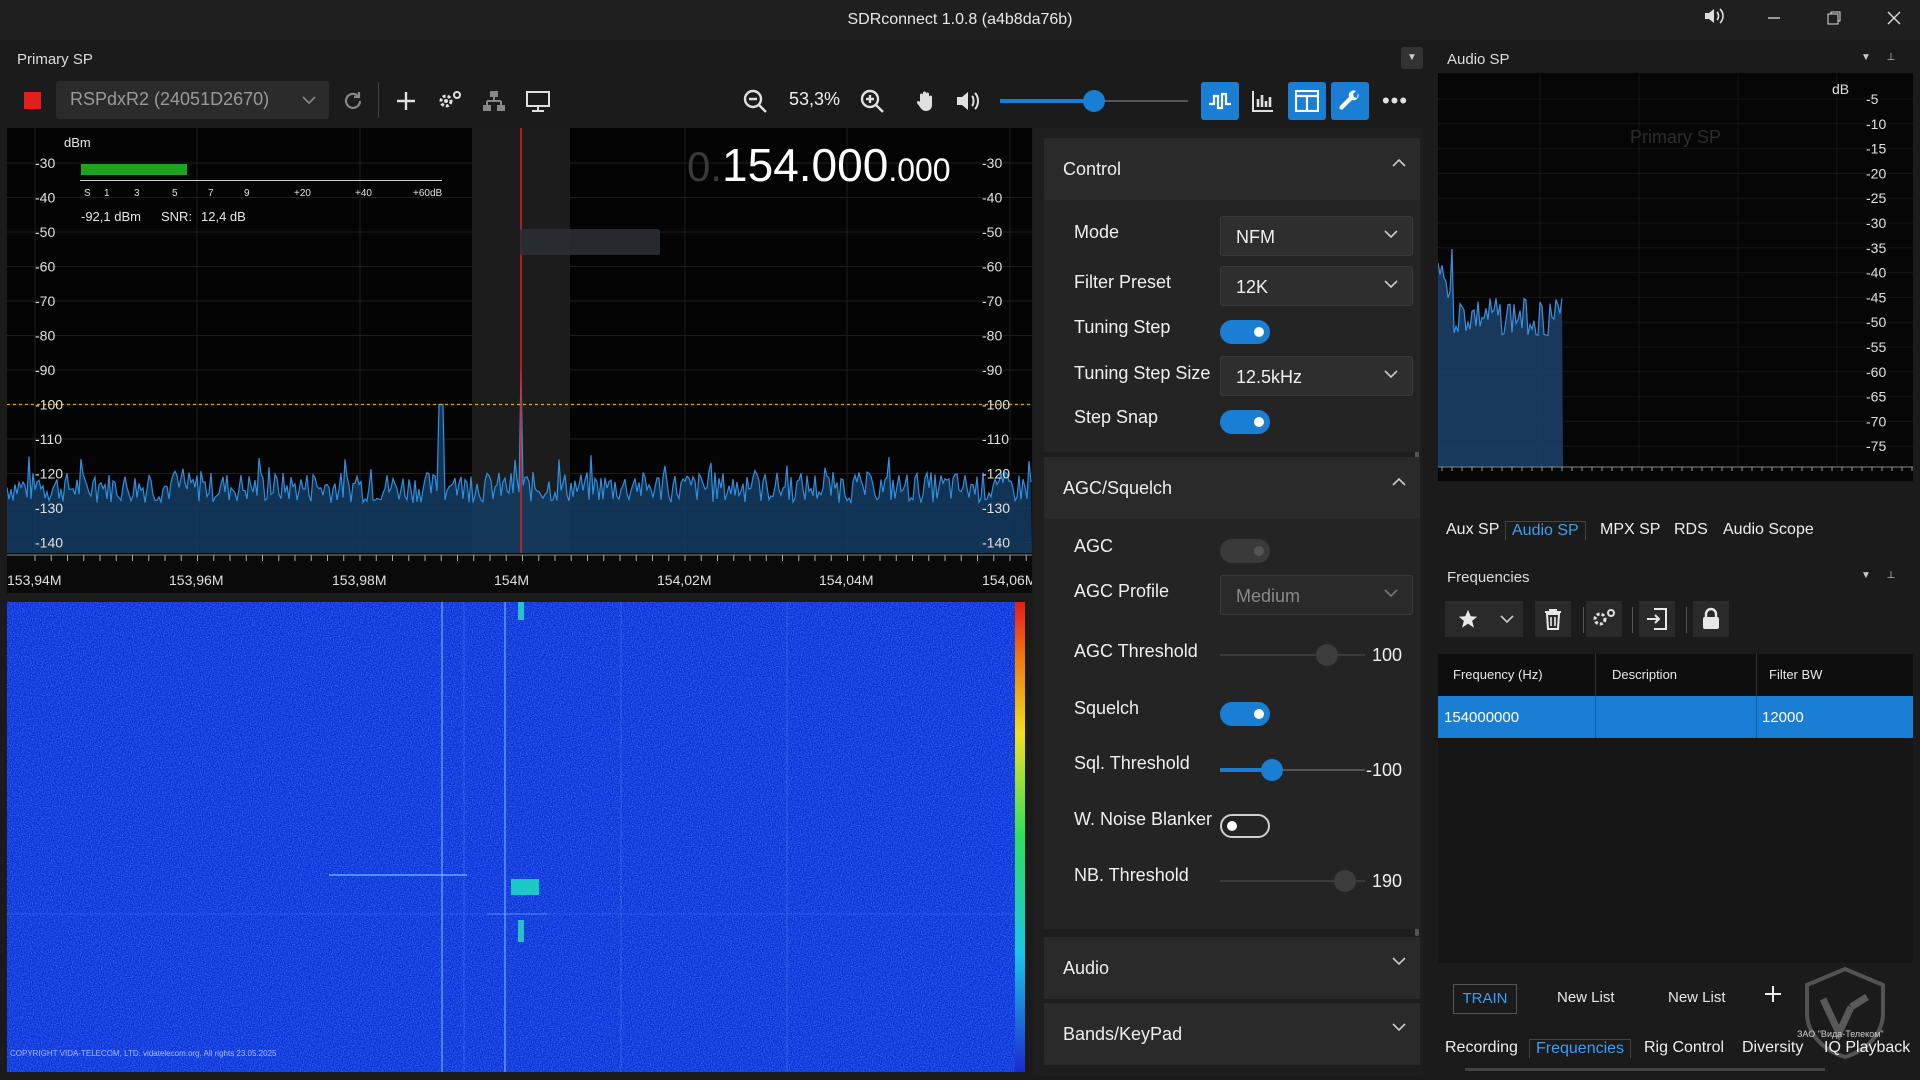 The height and width of the screenshot is (1080, 1920). Describe the element at coordinates (1386, 881) in the screenshot. I see `nb-threshold-value: 190` at that location.